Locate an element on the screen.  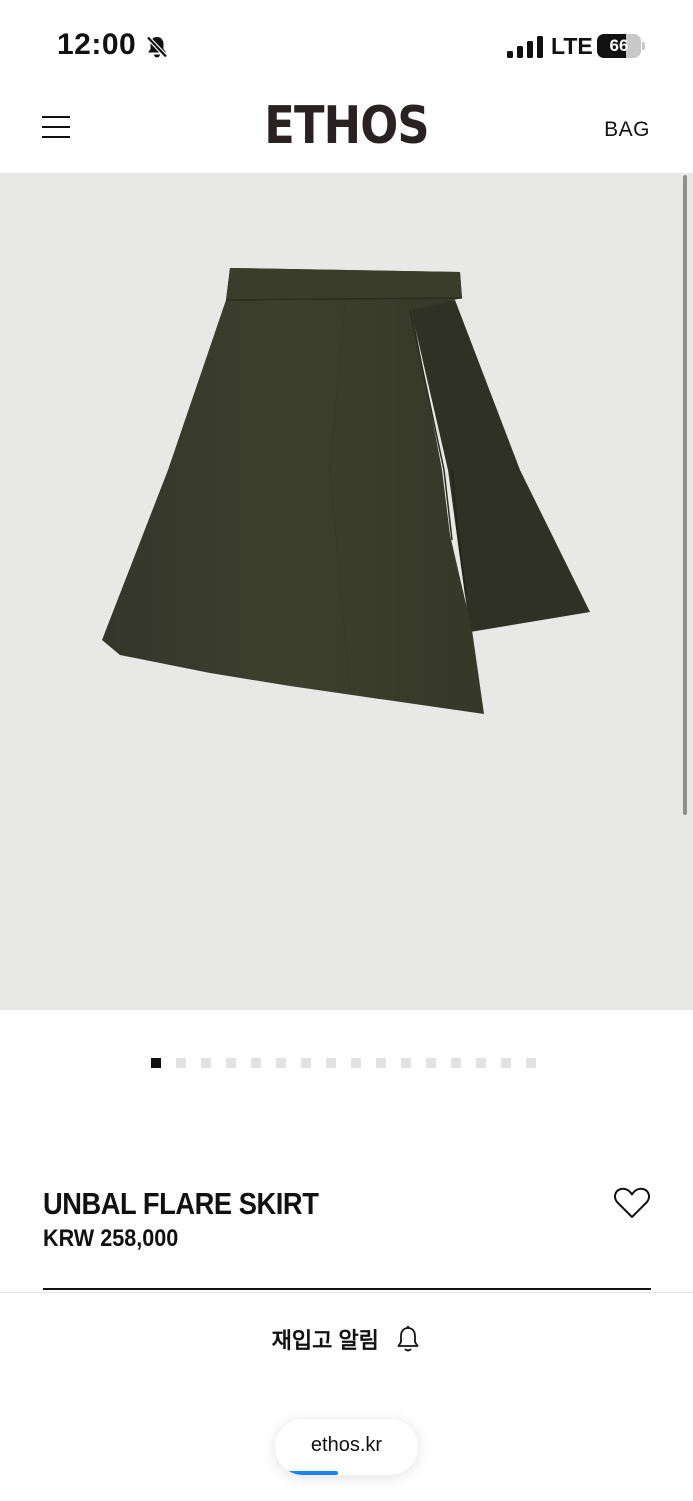
signal-bars-icon is located at coordinates (525, 47).